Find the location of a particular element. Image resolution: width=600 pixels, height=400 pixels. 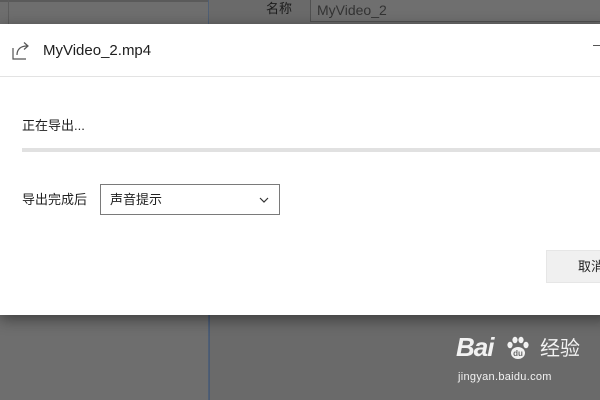

minimize-close-icon is located at coordinates (596, 45).